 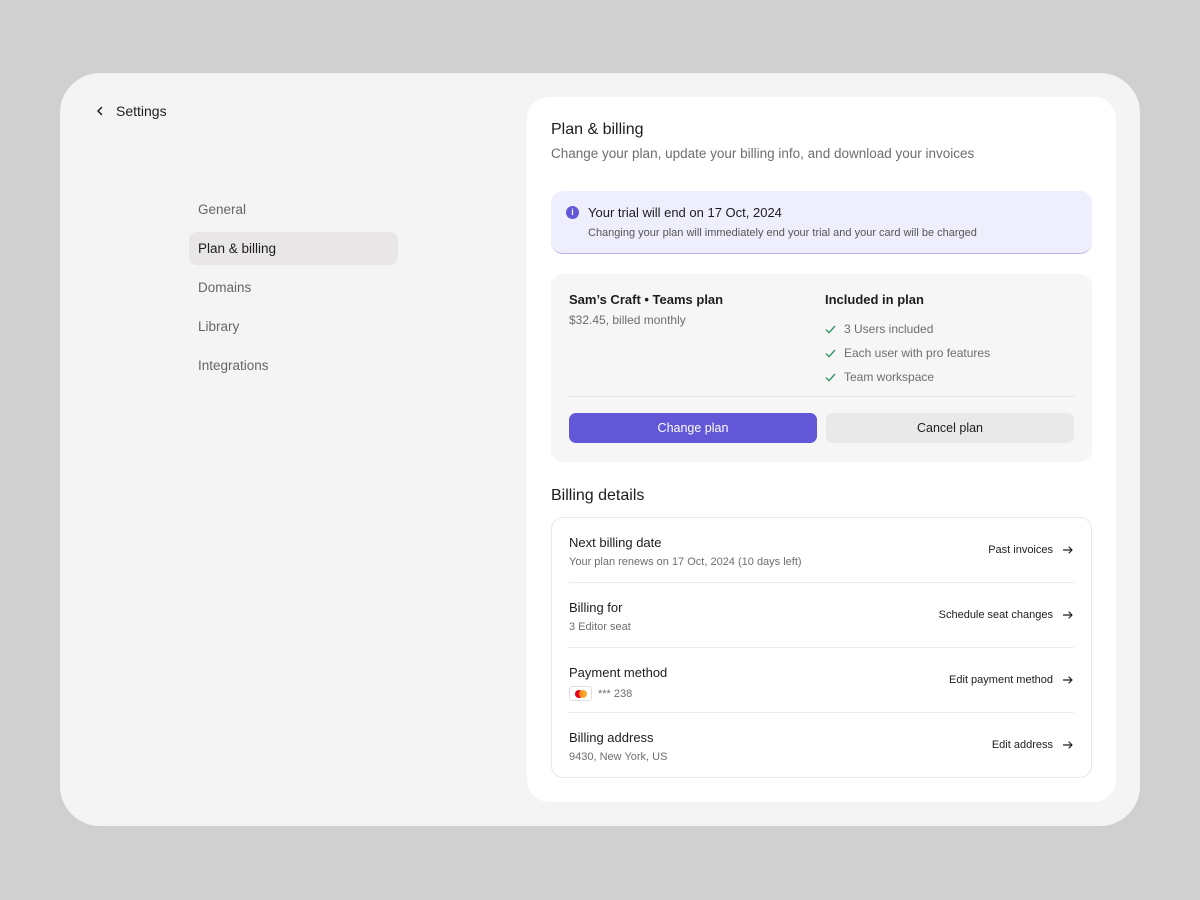 I want to click on page-title: Plan & billing, so click(x=597, y=129).